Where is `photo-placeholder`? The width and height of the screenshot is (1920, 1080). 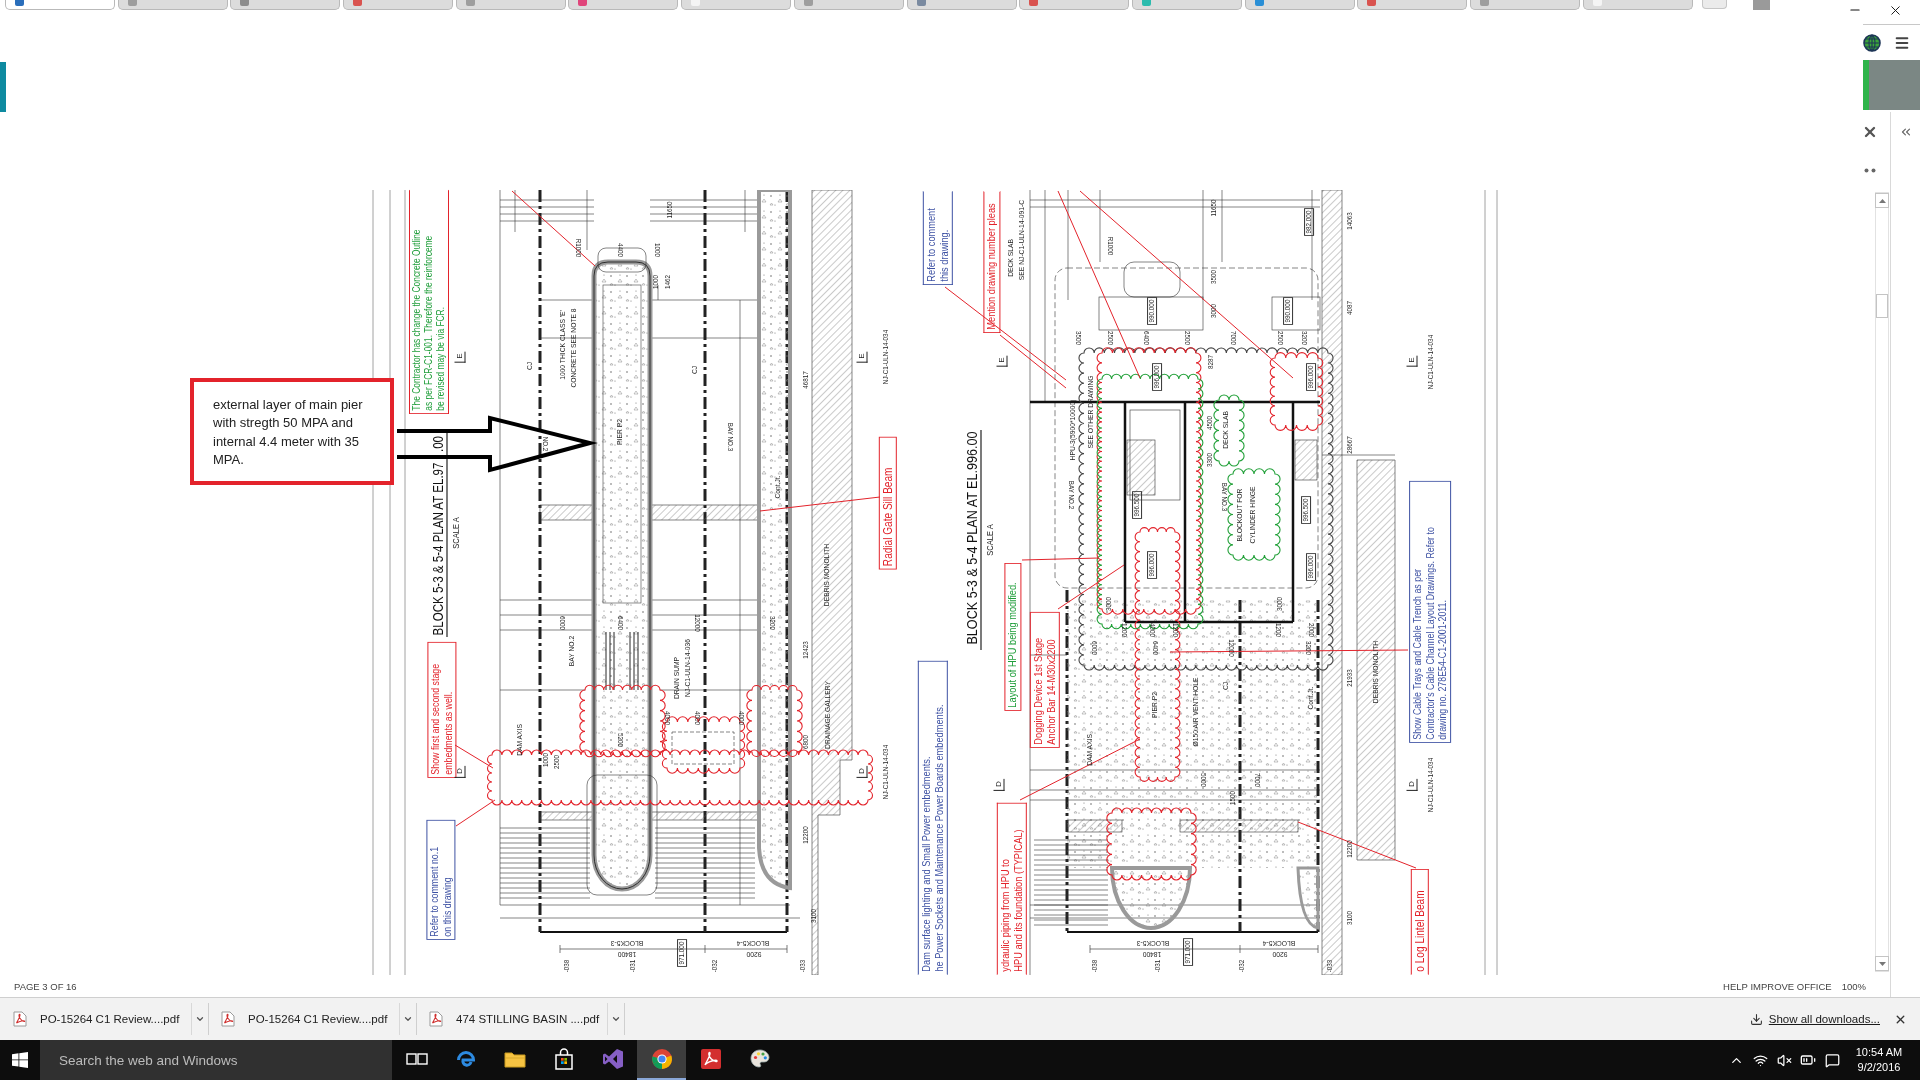 photo-placeholder is located at coordinates (1891, 85).